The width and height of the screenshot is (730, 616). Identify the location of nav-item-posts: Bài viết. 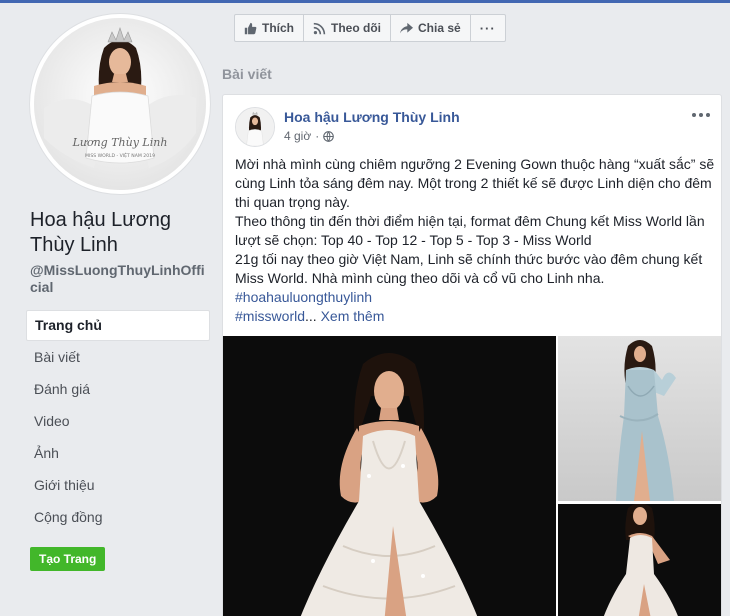
(118, 357).